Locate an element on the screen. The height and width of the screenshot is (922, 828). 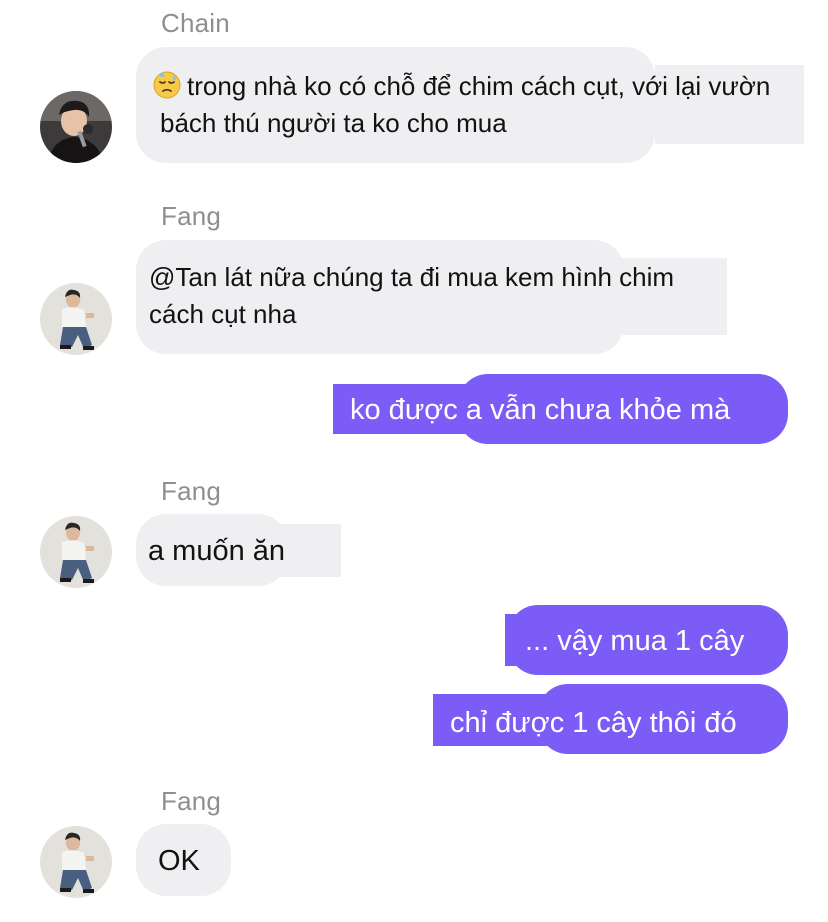
sender-name-chain: Chain is located at coordinates (195, 23).